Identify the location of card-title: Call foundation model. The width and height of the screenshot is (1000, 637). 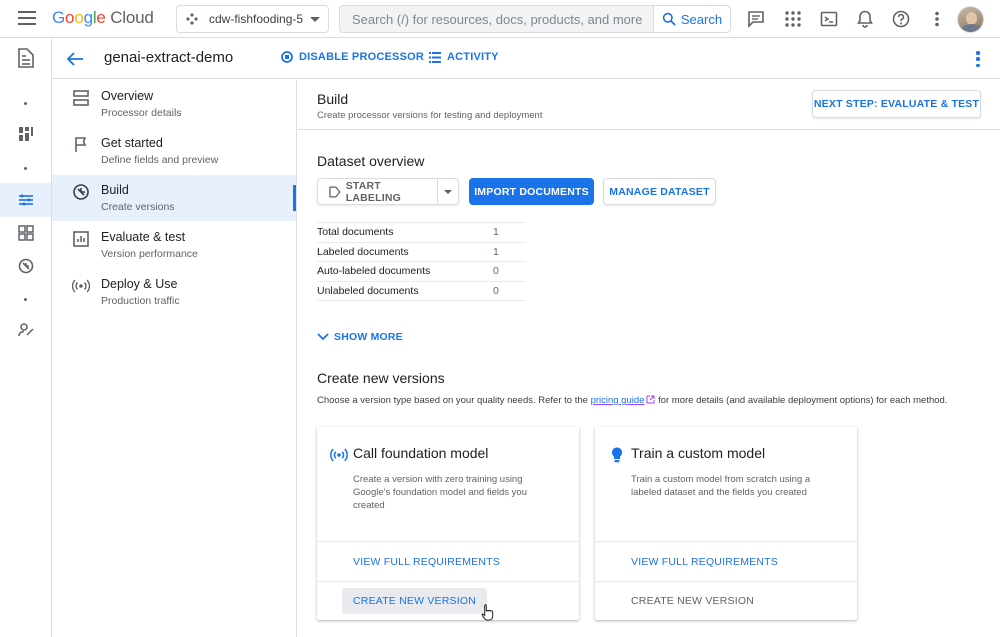
(421, 453).